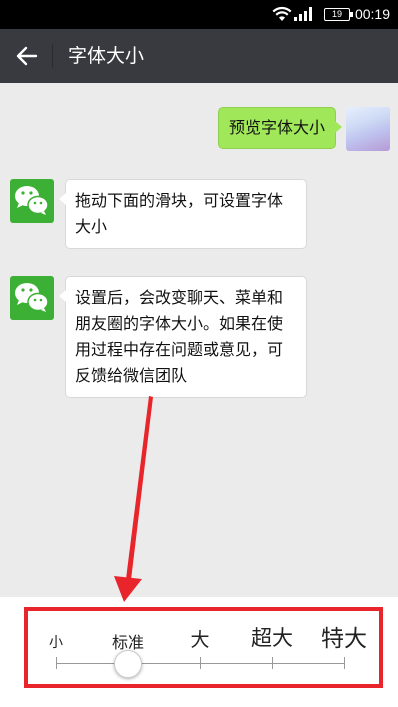 The image size is (398, 707). I want to click on highlight-annotation-box, so click(203, 647).